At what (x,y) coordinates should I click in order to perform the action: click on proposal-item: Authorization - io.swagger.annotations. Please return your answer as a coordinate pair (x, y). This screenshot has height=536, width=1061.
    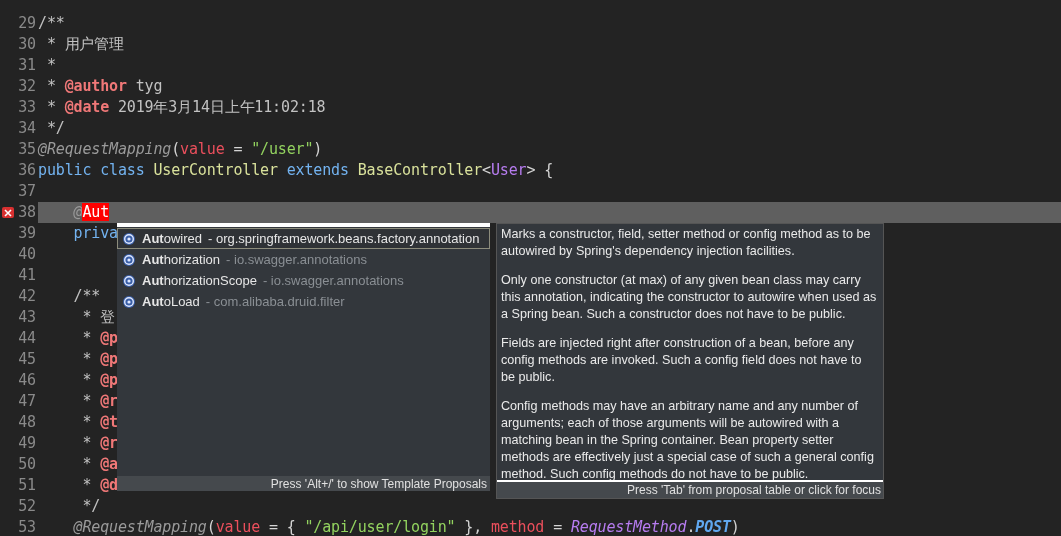
    Looking at the image, I should click on (303, 259).